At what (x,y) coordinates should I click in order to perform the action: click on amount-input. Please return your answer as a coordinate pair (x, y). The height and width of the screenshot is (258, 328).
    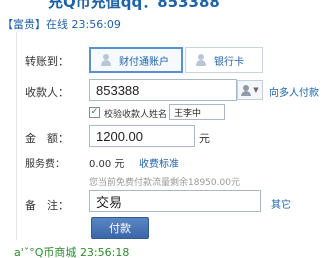
    Looking at the image, I should click on (142, 136).